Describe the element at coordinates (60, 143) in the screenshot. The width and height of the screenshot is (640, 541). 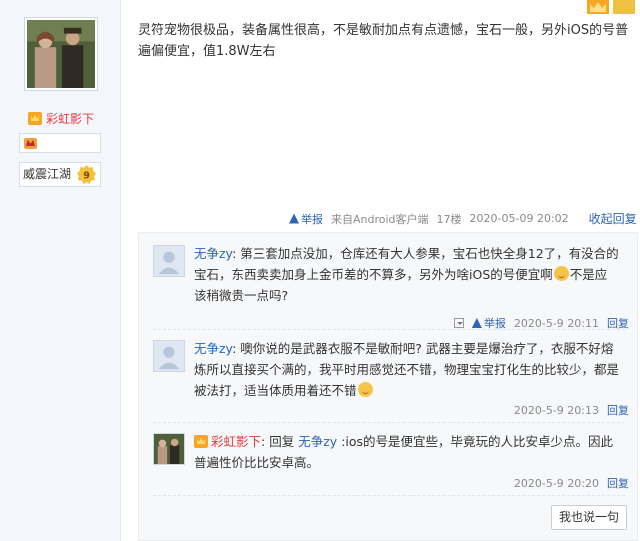
I see `badge-row` at that location.